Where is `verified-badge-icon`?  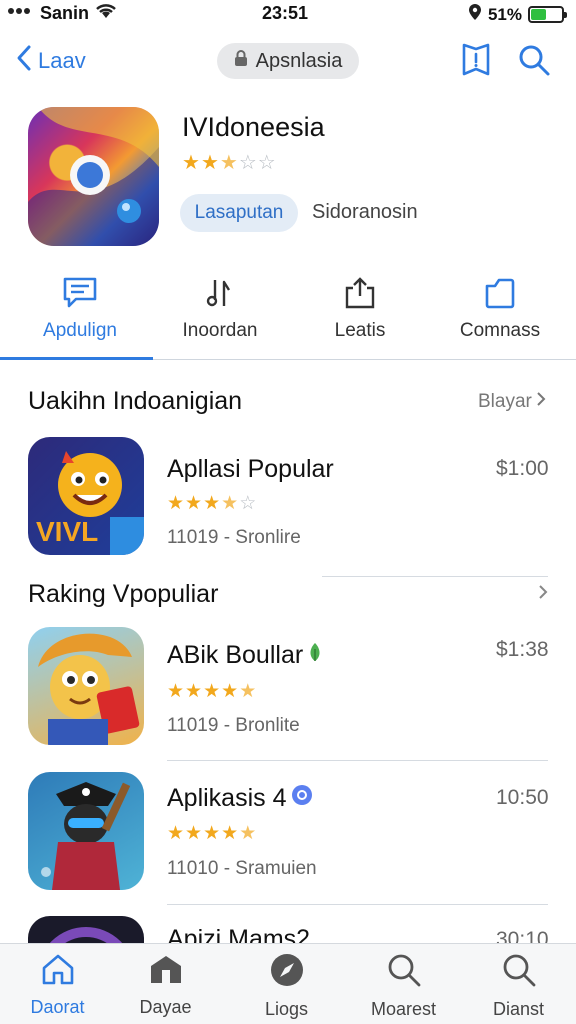
verified-badge-icon is located at coordinates (302, 798).